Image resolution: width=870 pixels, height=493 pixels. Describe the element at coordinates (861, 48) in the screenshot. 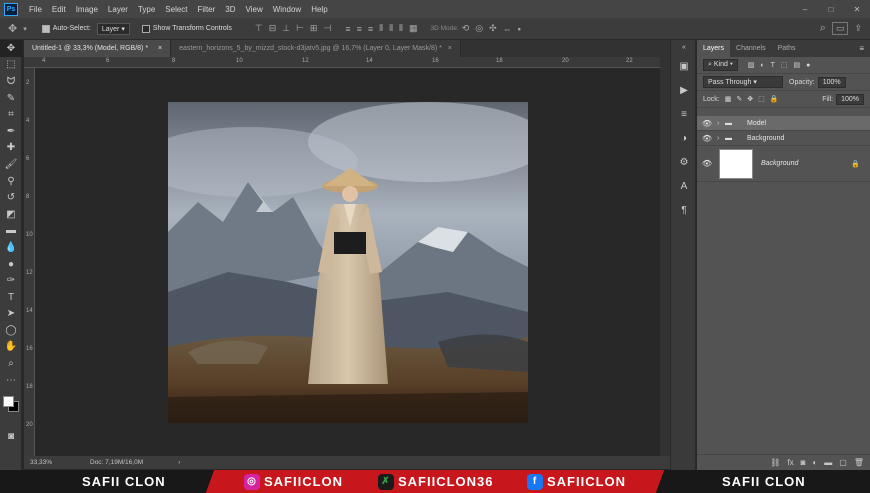

I see `panel-menu-icon: ≡` at that location.